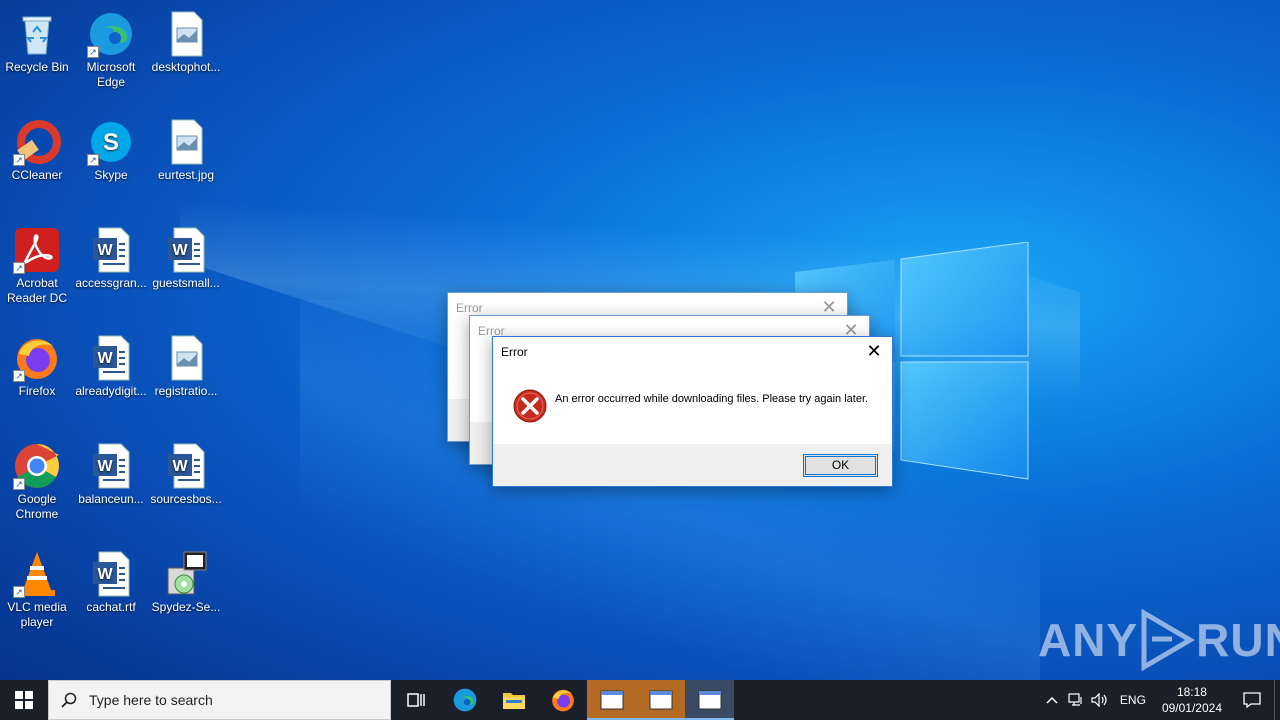  Describe the element at coordinates (37, 175) in the screenshot. I see `desktop-icon-label: CCleaner` at that location.